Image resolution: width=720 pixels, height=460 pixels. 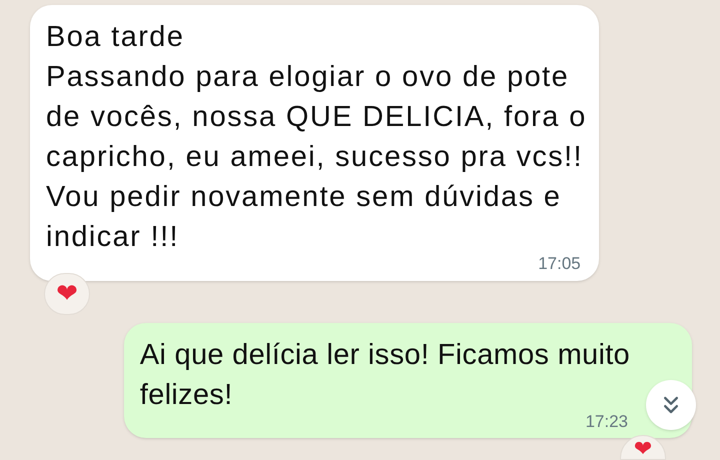 What do you see at coordinates (606, 421) in the screenshot?
I see `message-time: 17:23` at bounding box center [606, 421].